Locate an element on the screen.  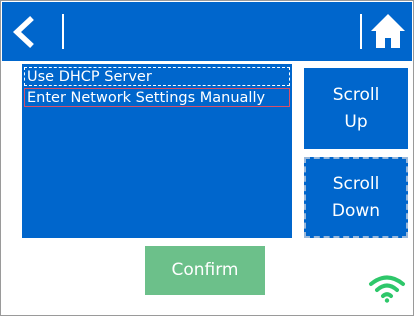
option-manual-settings: Enter Network Settings Manually is located at coordinates (157, 97).